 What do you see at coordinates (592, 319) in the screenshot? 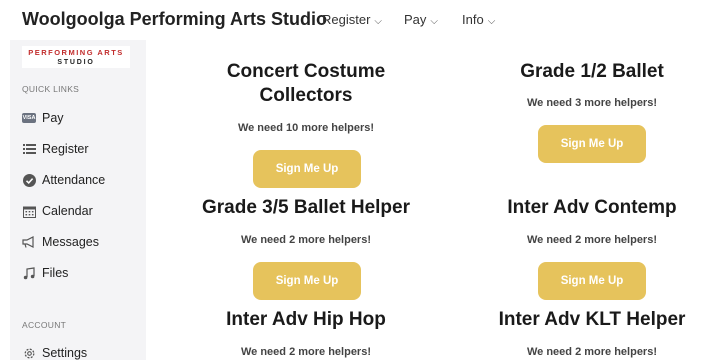
I see `card-title: Inter Adv KLT Helper` at bounding box center [592, 319].